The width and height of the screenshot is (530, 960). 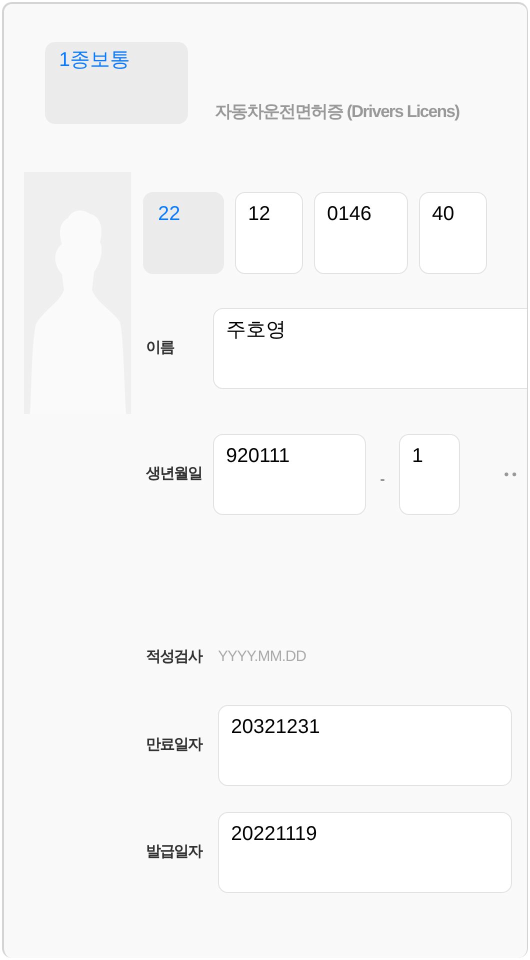 What do you see at coordinates (289, 474) in the screenshot?
I see `input-field: 920111` at bounding box center [289, 474].